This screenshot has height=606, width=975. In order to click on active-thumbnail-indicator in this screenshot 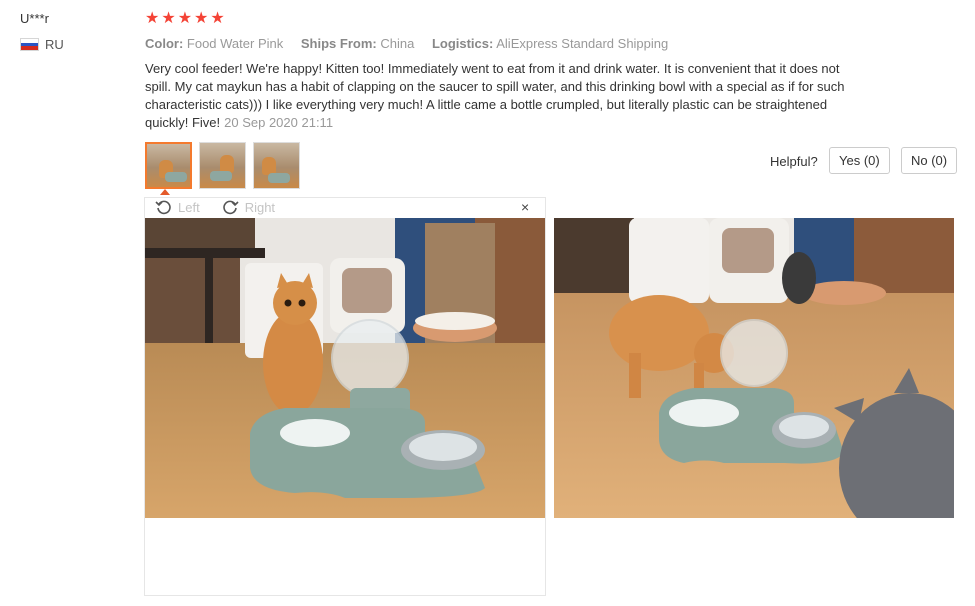, I will do `click(165, 192)`.